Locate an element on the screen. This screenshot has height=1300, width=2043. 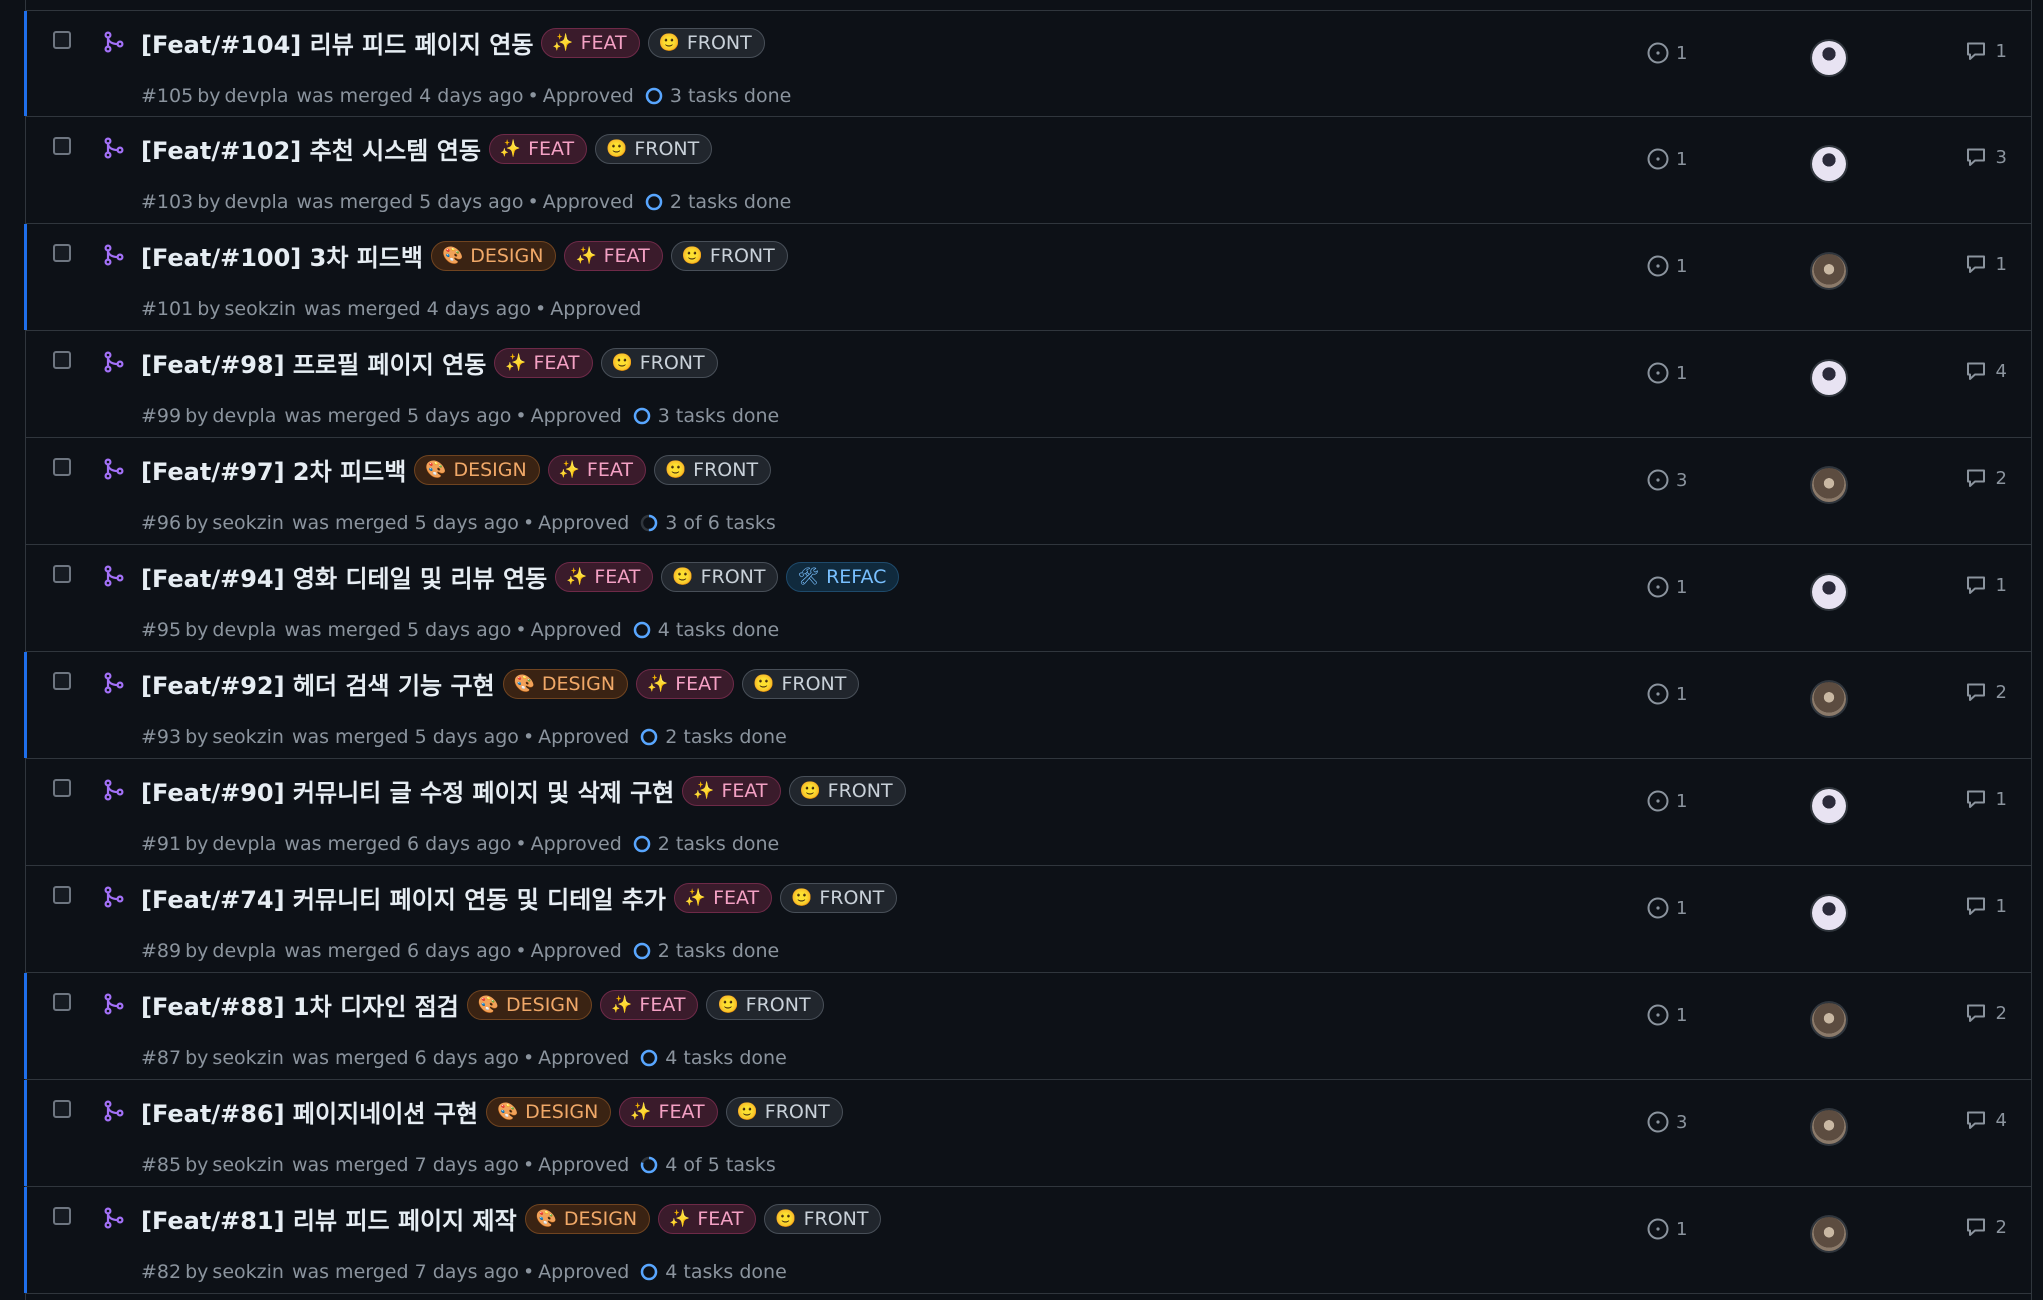
task-status: 3 of 6 tasks is located at coordinates (720, 523).